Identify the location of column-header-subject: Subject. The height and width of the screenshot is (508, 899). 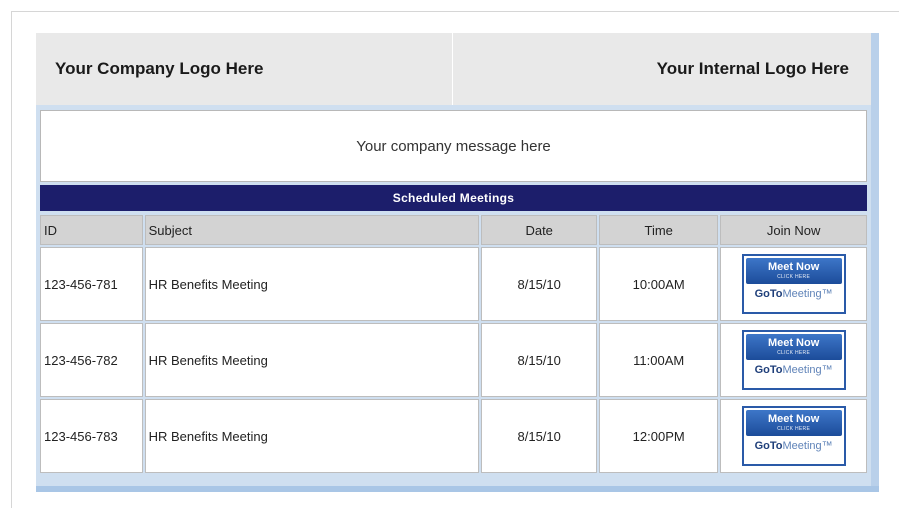
(312, 230).